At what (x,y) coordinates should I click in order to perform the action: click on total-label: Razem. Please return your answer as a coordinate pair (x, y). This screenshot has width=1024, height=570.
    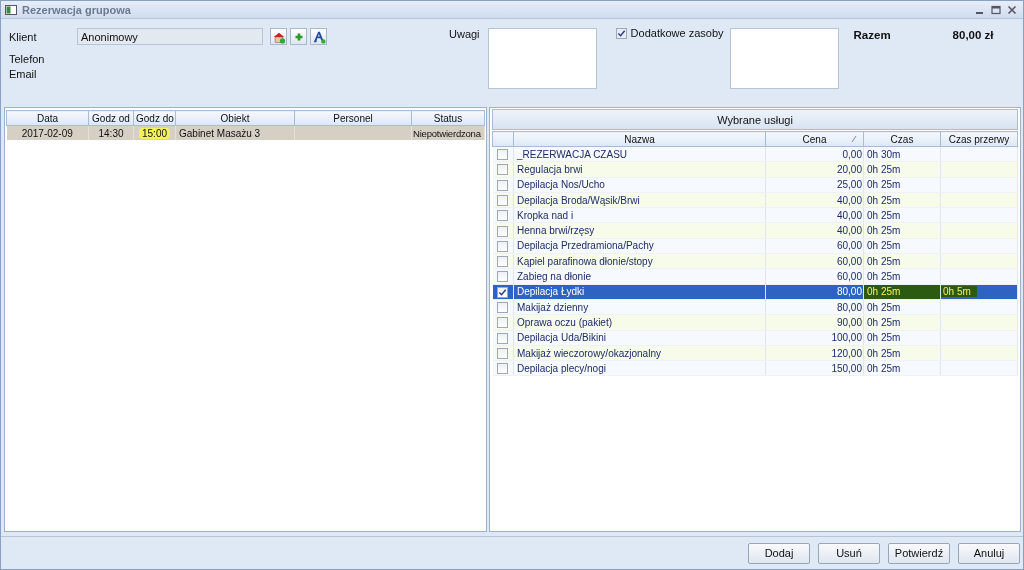
    Looking at the image, I should click on (872, 35).